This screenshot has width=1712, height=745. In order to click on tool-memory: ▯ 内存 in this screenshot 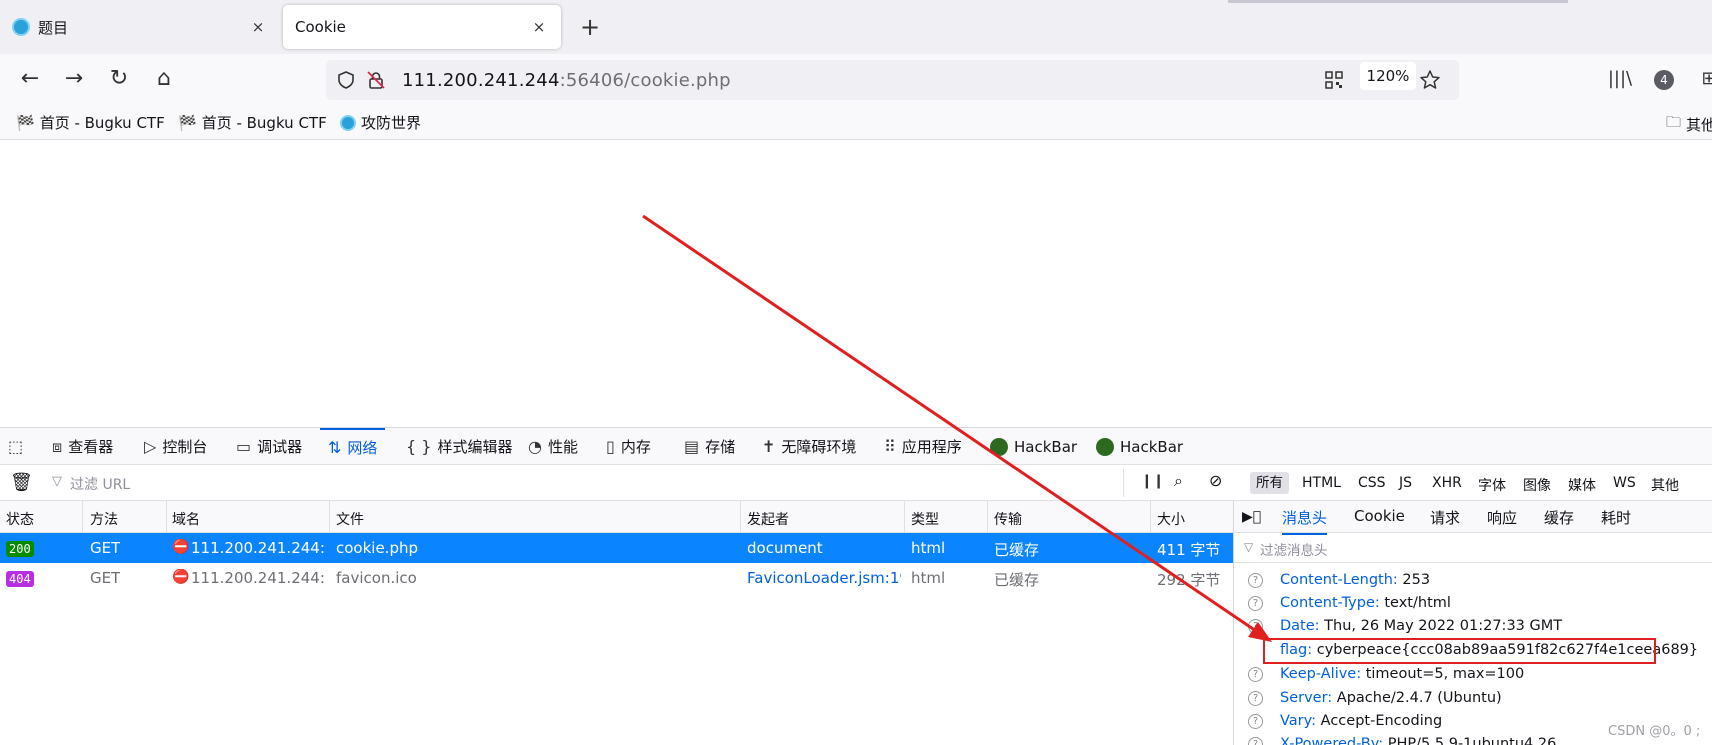, I will do `click(628, 446)`.